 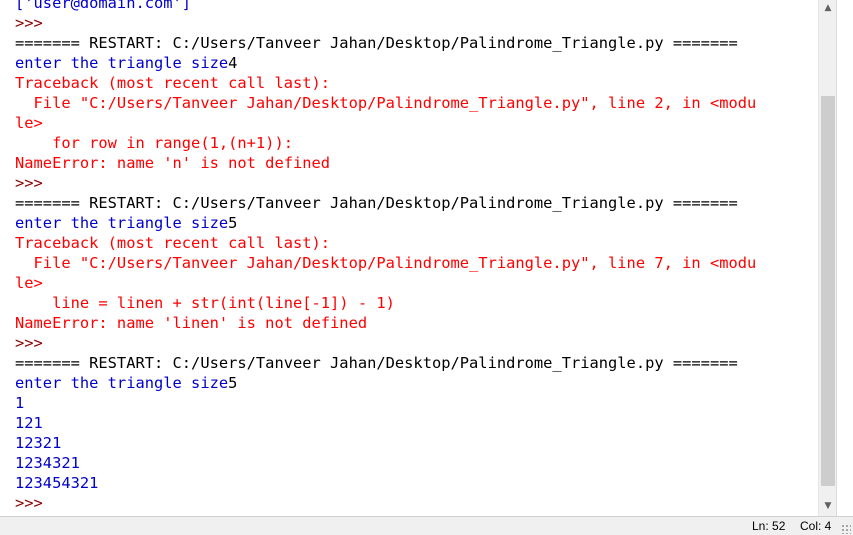 What do you see at coordinates (816, 526) in the screenshot?
I see `status-column-number: Col: 4` at bounding box center [816, 526].